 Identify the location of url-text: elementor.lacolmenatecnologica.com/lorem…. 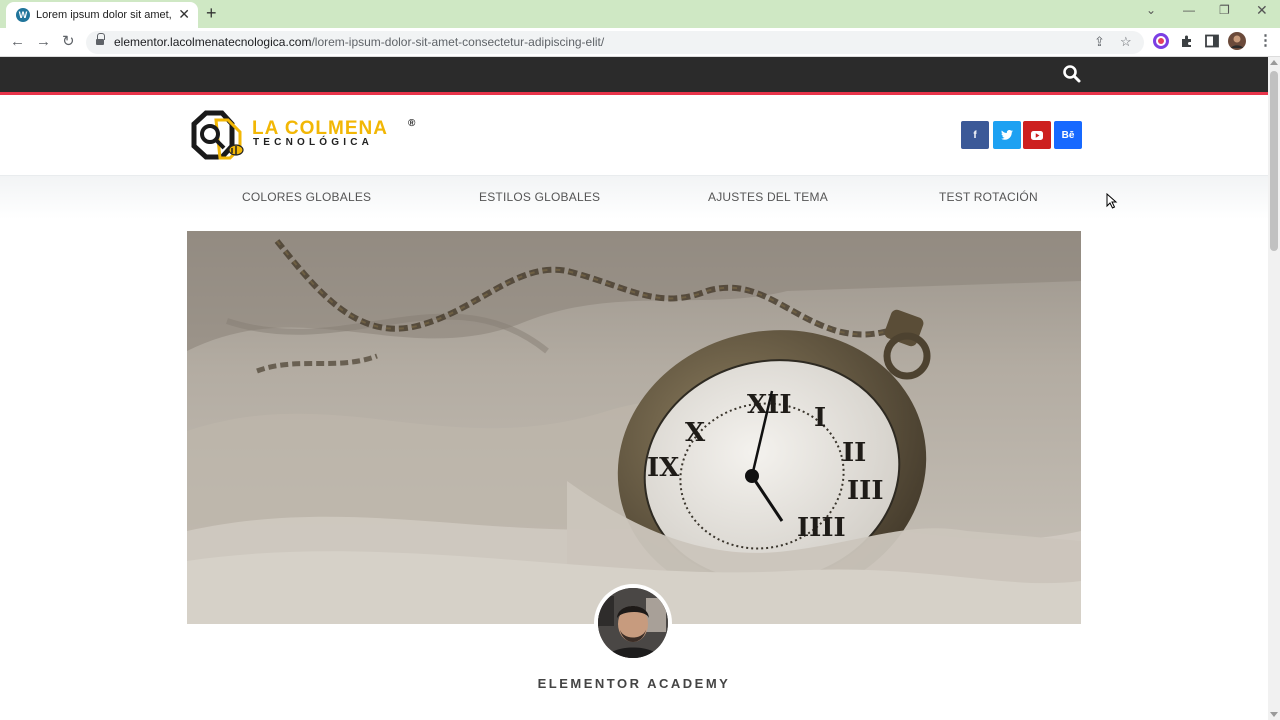
(359, 42).